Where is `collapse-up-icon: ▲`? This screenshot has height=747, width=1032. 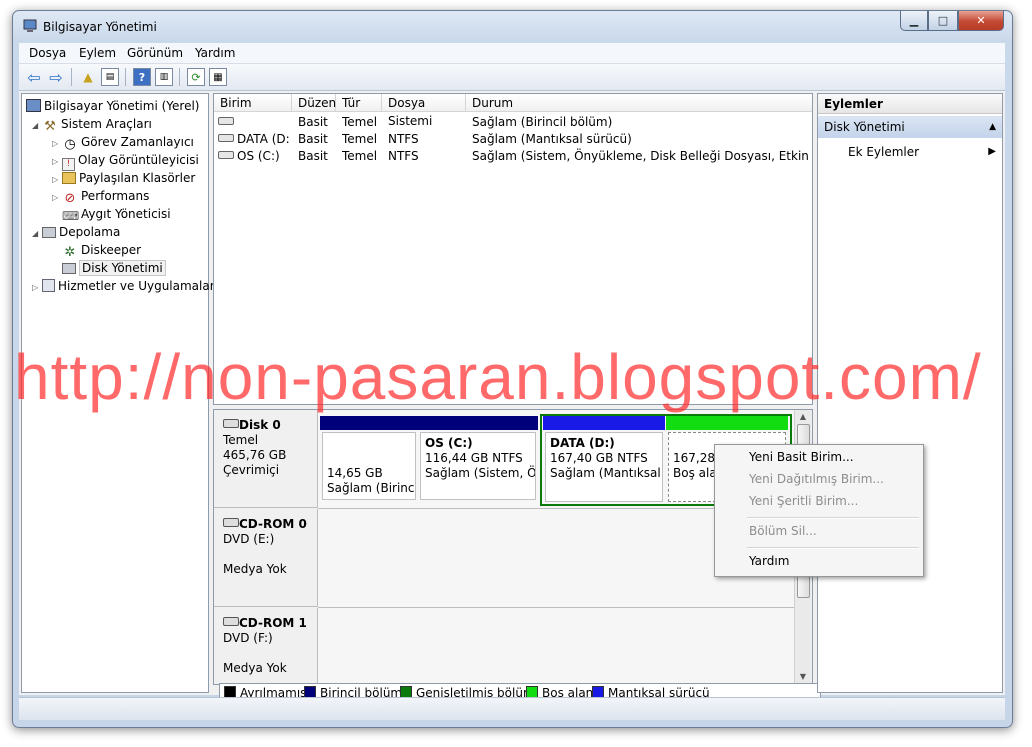
collapse-up-icon: ▲ is located at coordinates (992, 127).